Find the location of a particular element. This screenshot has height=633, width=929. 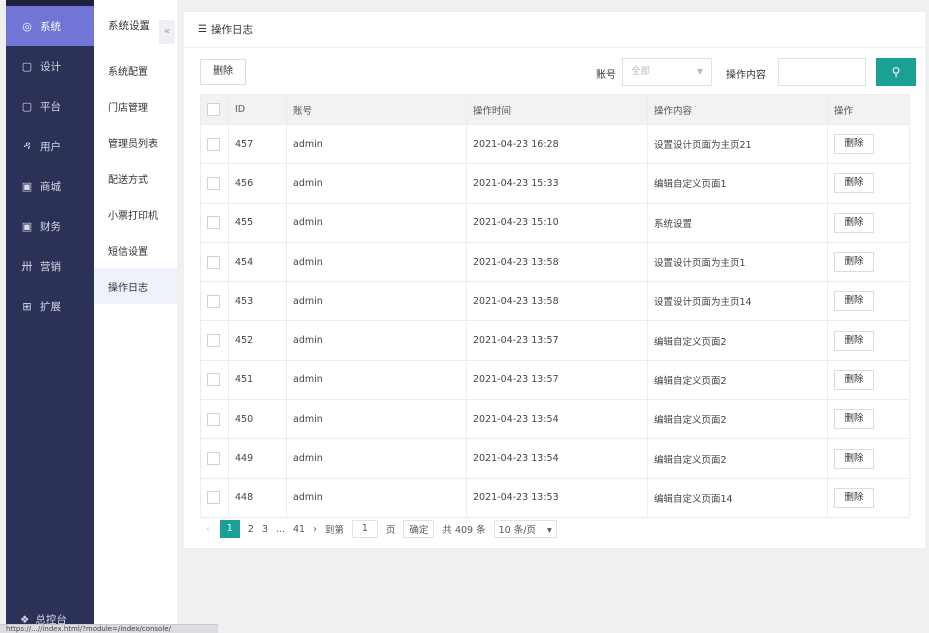

col-time: 操作时间 is located at coordinates (557, 109).